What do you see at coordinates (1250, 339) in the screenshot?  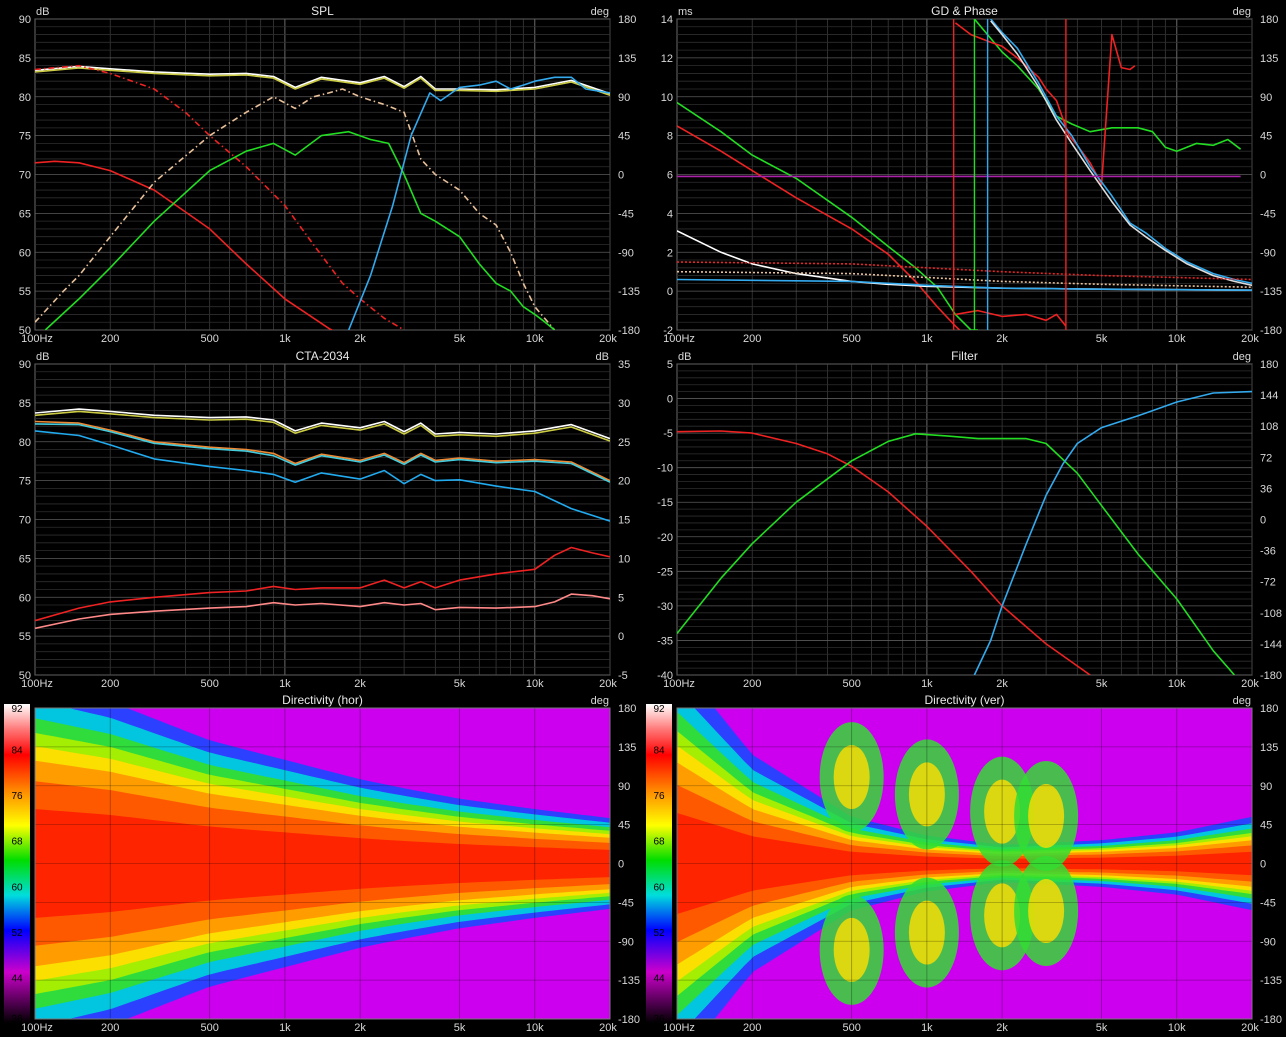 I see `gd-x-tick: 20k` at bounding box center [1250, 339].